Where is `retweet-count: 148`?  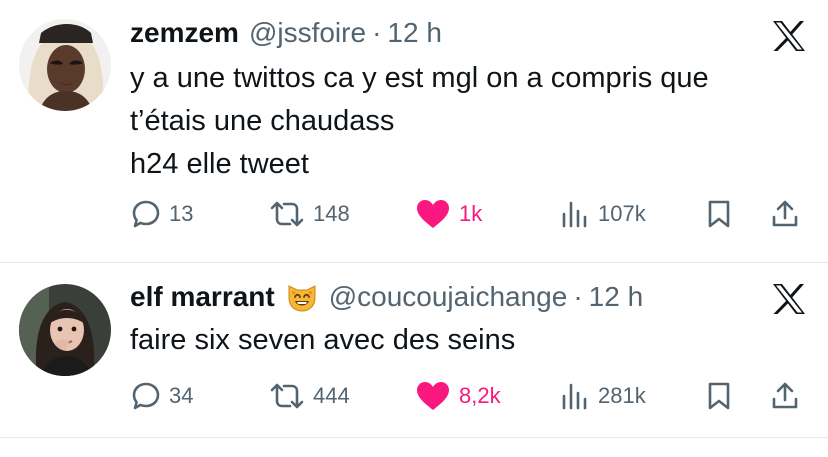
retweet-count: 148 is located at coordinates (331, 213).